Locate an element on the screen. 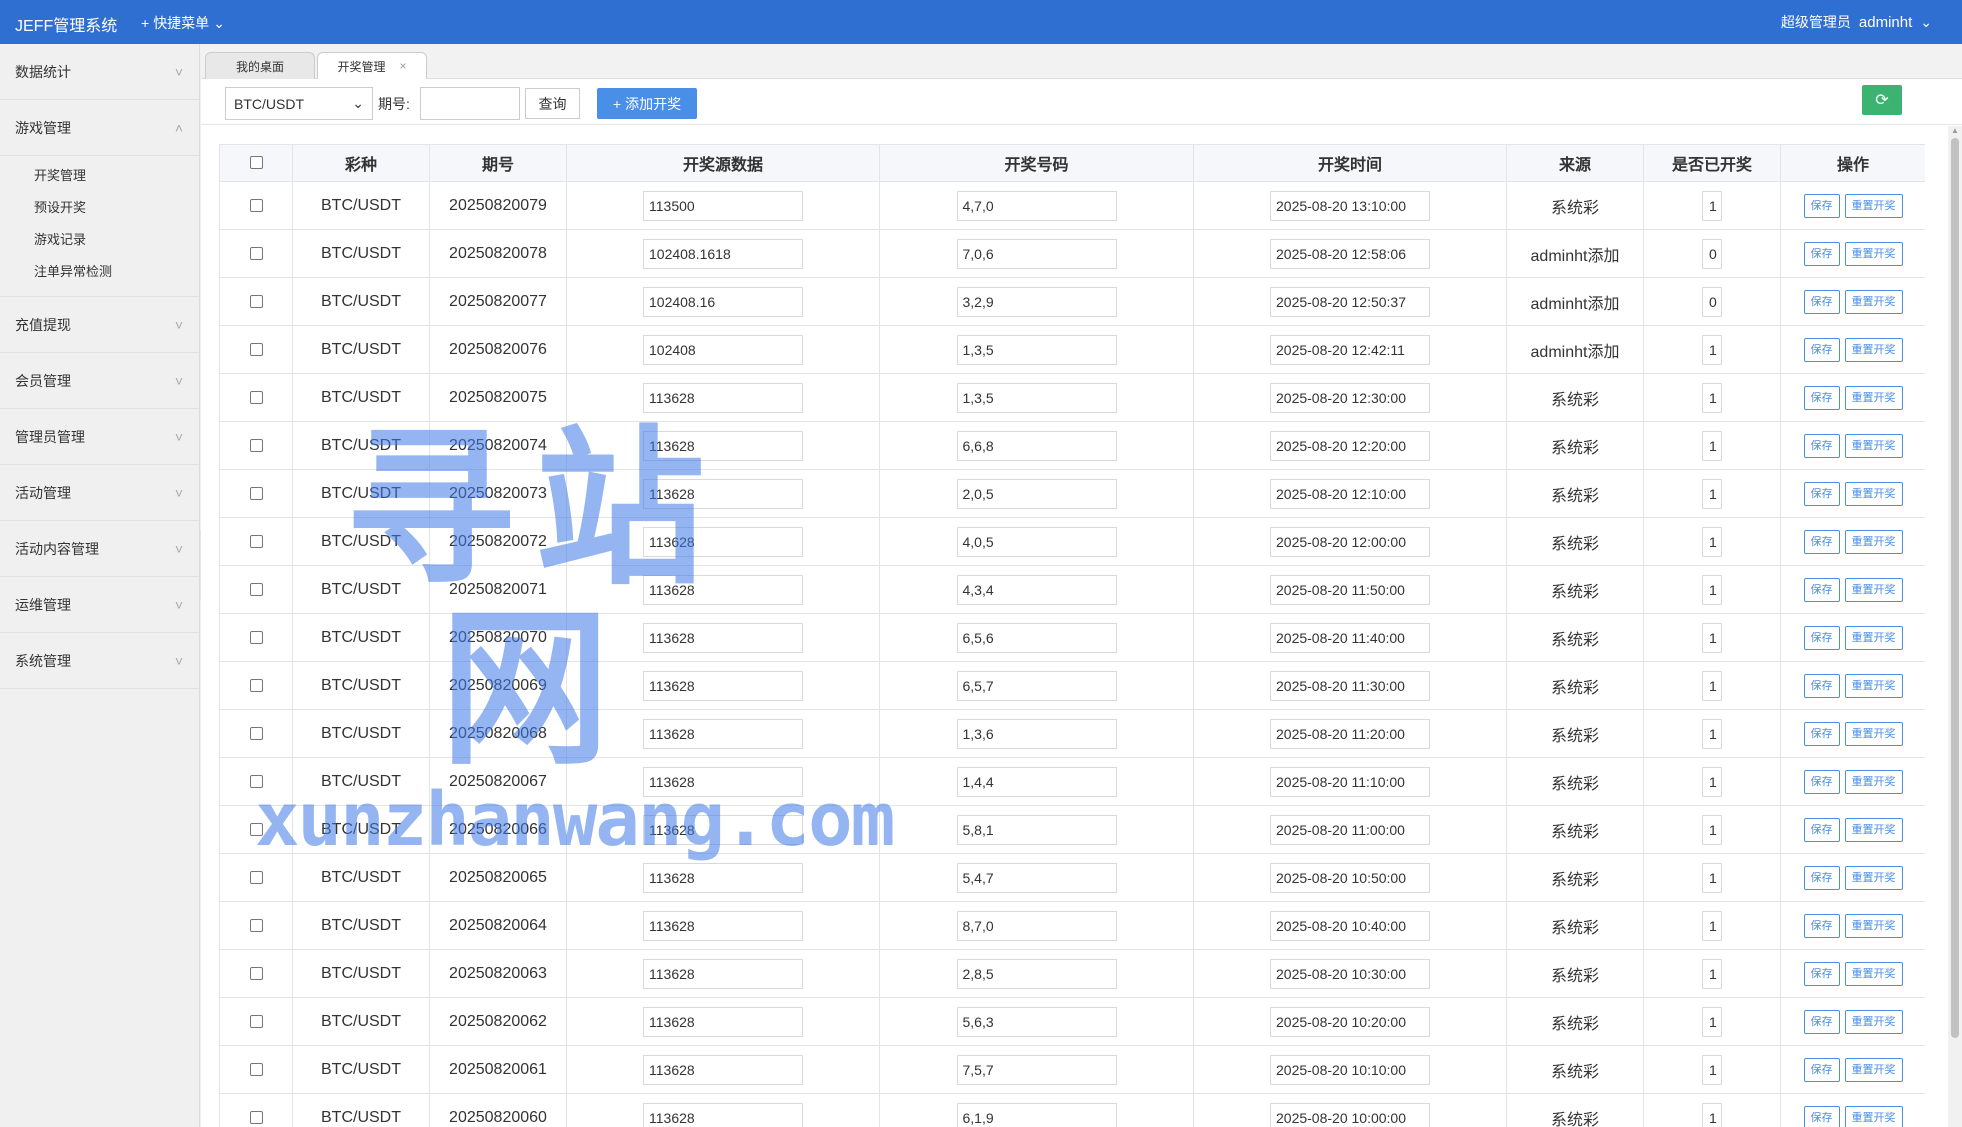  draw-number-input: 5,8,1 is located at coordinates (1036, 829).